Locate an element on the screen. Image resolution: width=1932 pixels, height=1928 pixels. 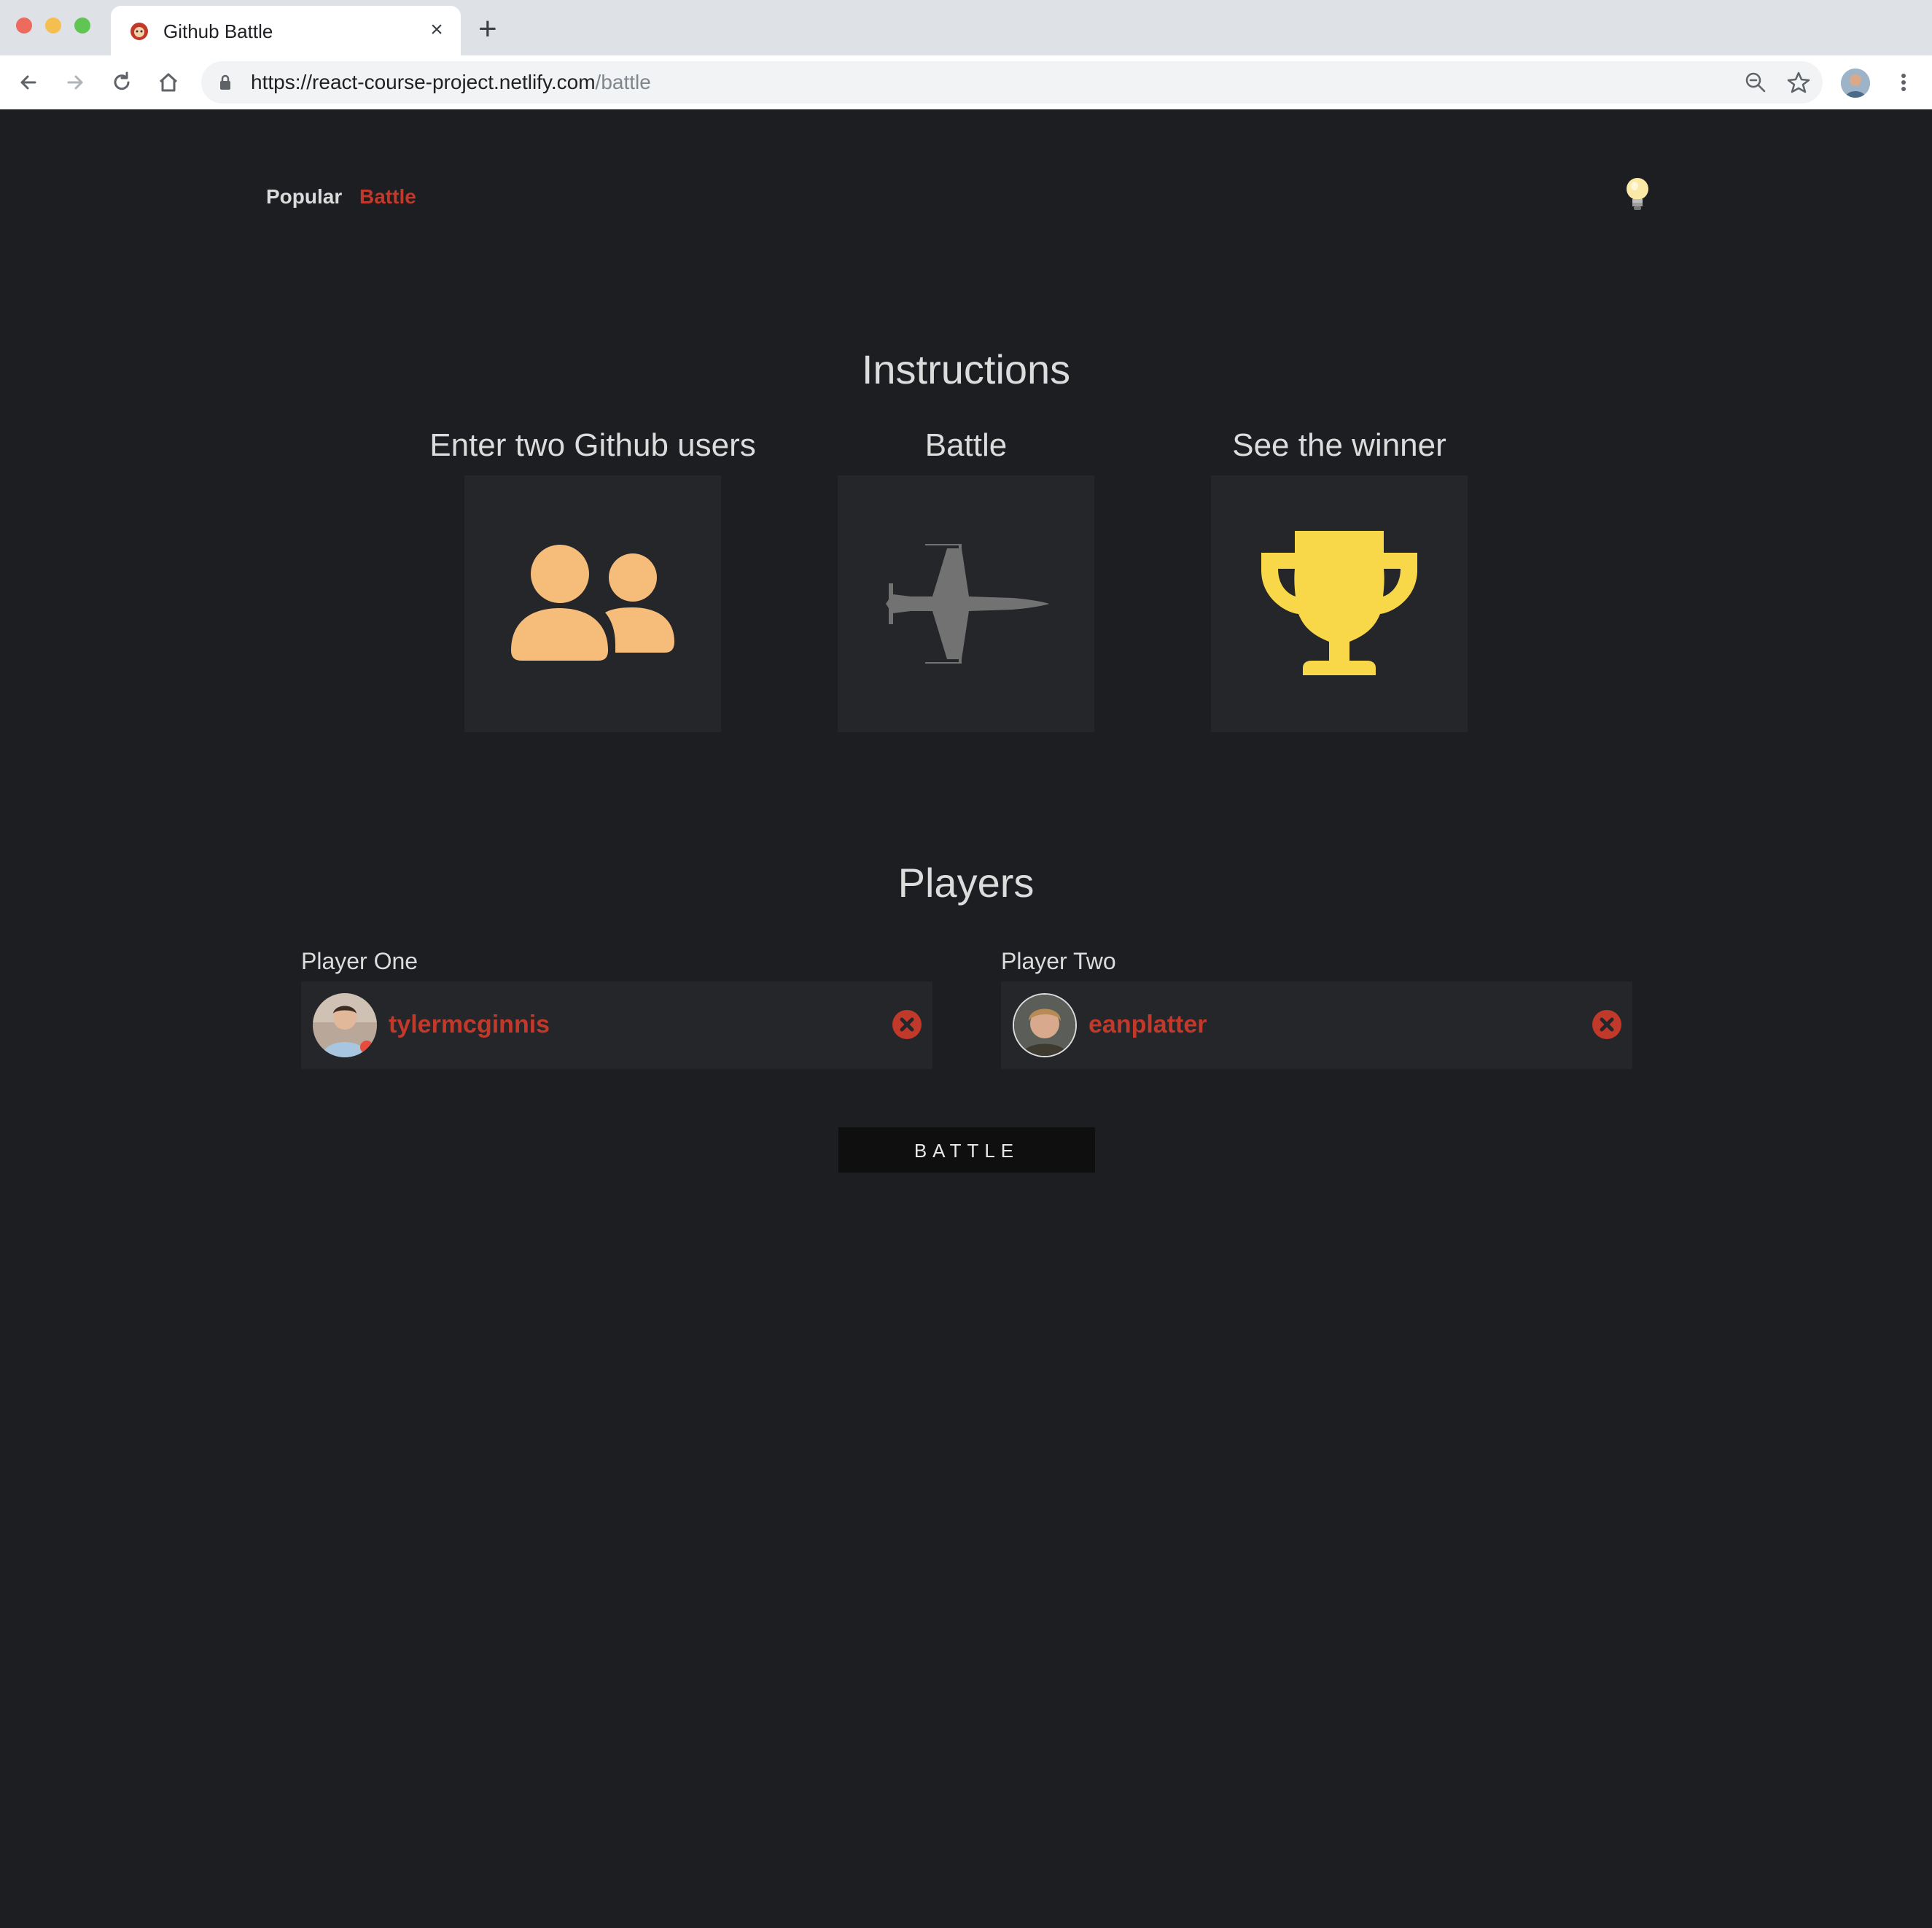
tab-title: Github Battle is located at coordinates (218, 31).